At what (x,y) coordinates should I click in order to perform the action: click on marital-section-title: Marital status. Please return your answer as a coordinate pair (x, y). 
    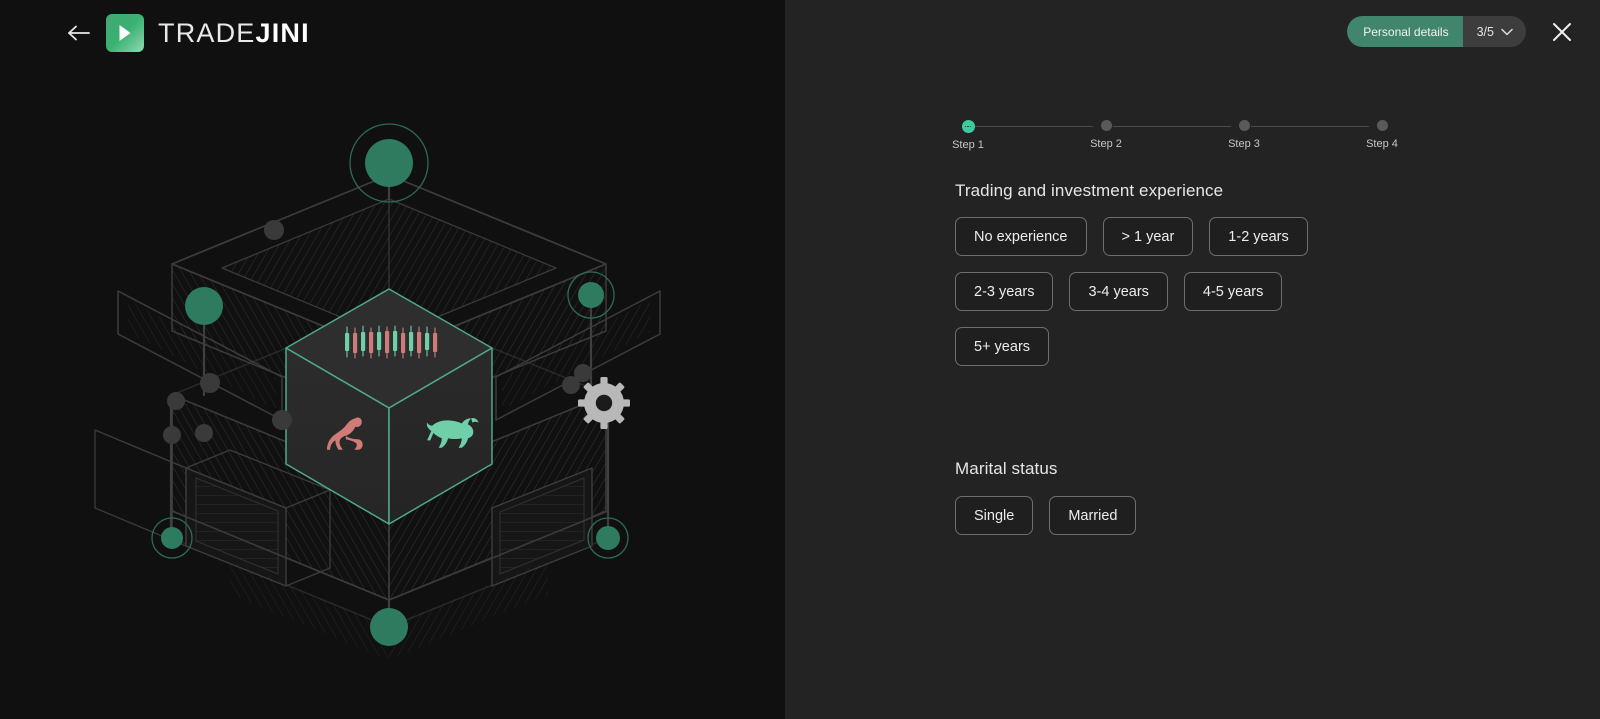
    Looking at the image, I should click on (1006, 468).